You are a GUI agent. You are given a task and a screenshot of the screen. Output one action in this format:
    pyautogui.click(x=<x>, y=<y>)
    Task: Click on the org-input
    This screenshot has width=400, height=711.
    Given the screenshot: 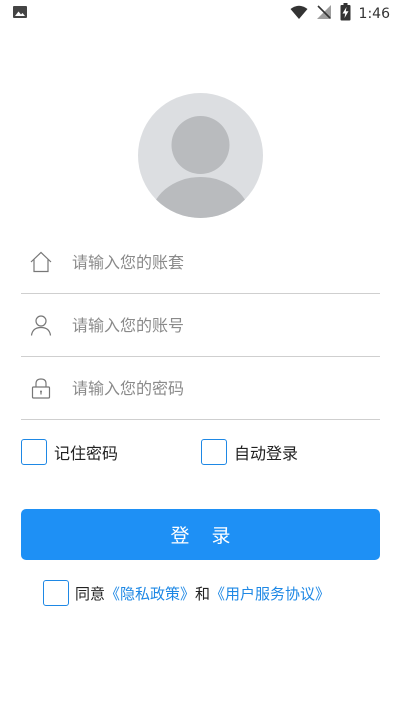 What is the action you would take?
    pyautogui.click(x=226, y=262)
    